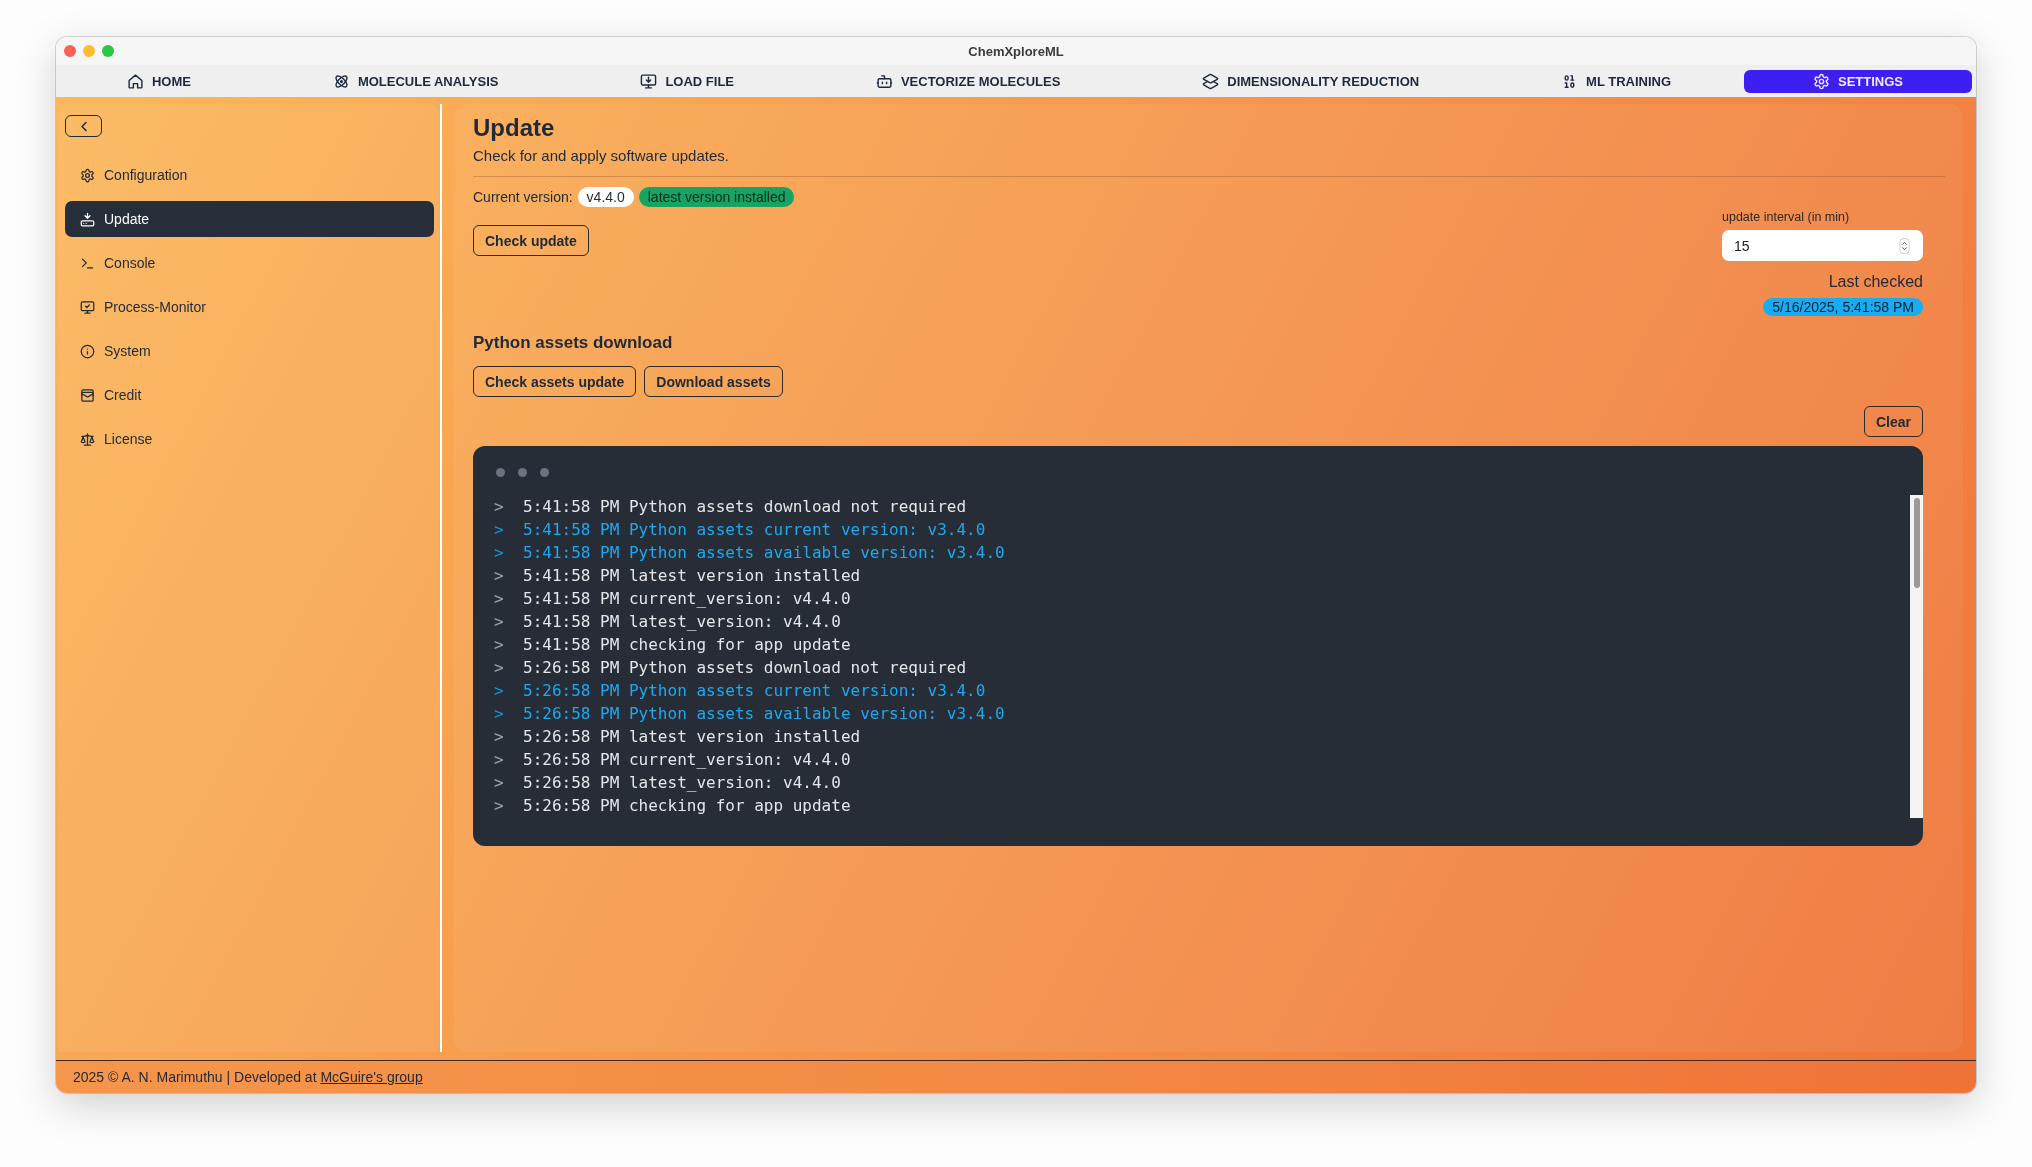  I want to click on log-message: 5:26:58 PM checking for app update, so click(687, 806).